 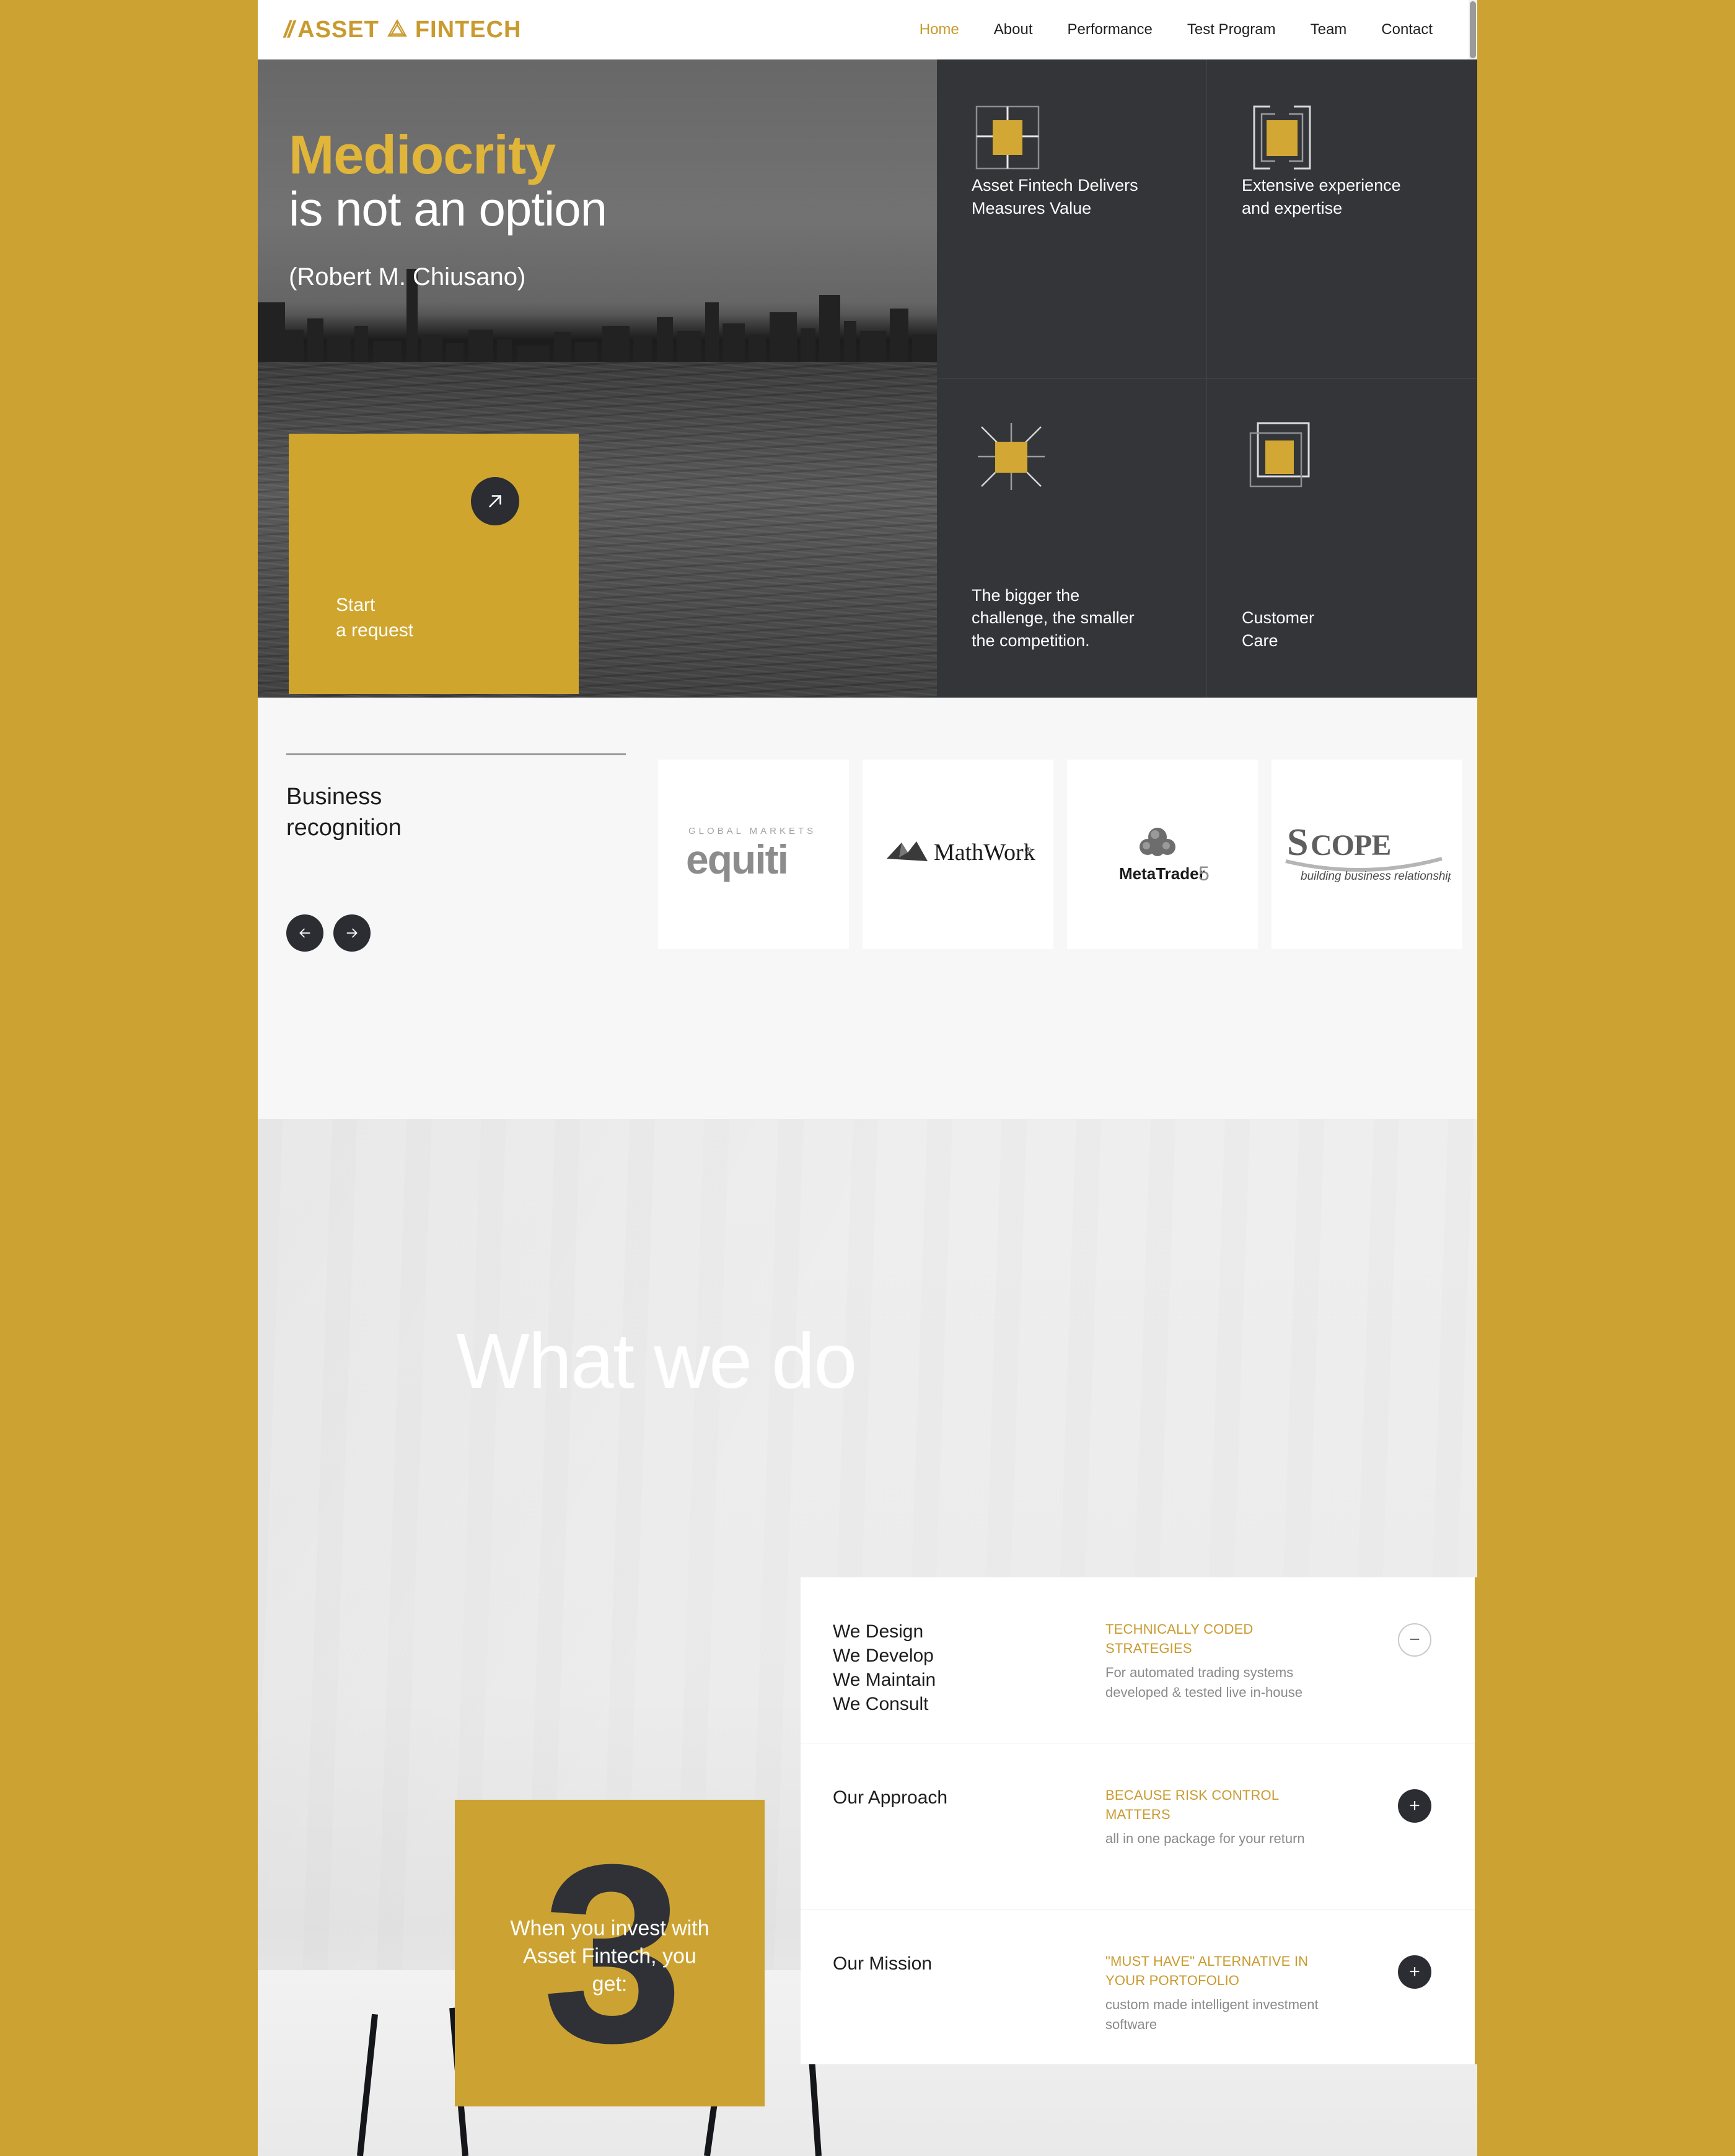 What do you see at coordinates (1407, 30) in the screenshot?
I see `nav-item-contact: Contact` at bounding box center [1407, 30].